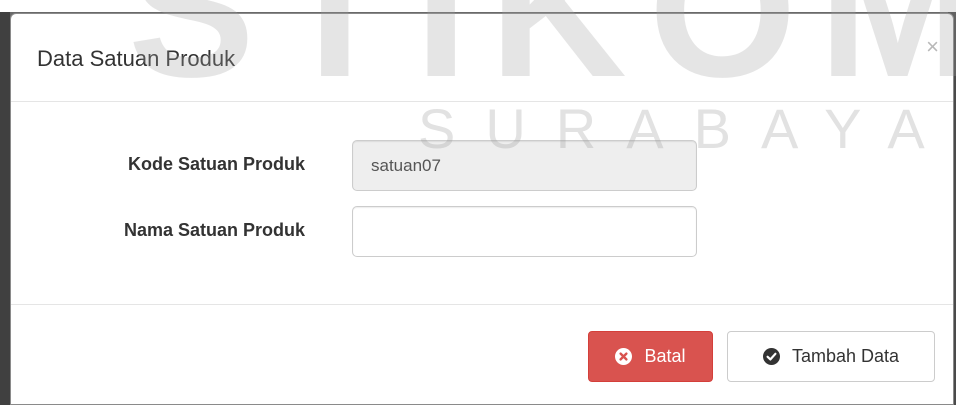 The image size is (956, 405). I want to click on tambah-data-label: Tambah Data, so click(845, 356).